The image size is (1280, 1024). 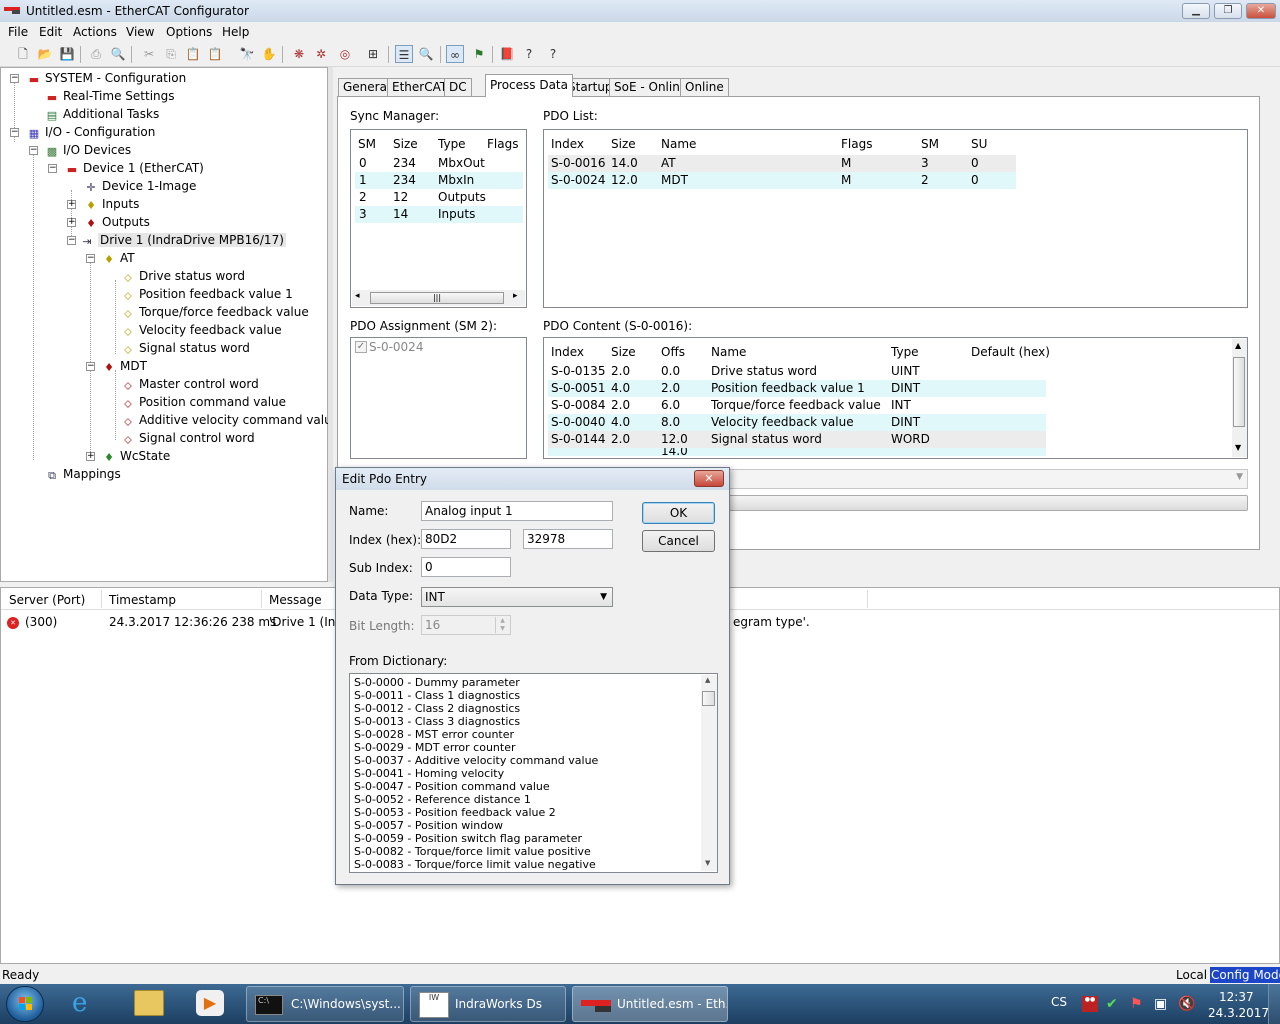 I want to click on dictionary-item: S-0-0028 - MST error counter, so click(x=434, y=734).